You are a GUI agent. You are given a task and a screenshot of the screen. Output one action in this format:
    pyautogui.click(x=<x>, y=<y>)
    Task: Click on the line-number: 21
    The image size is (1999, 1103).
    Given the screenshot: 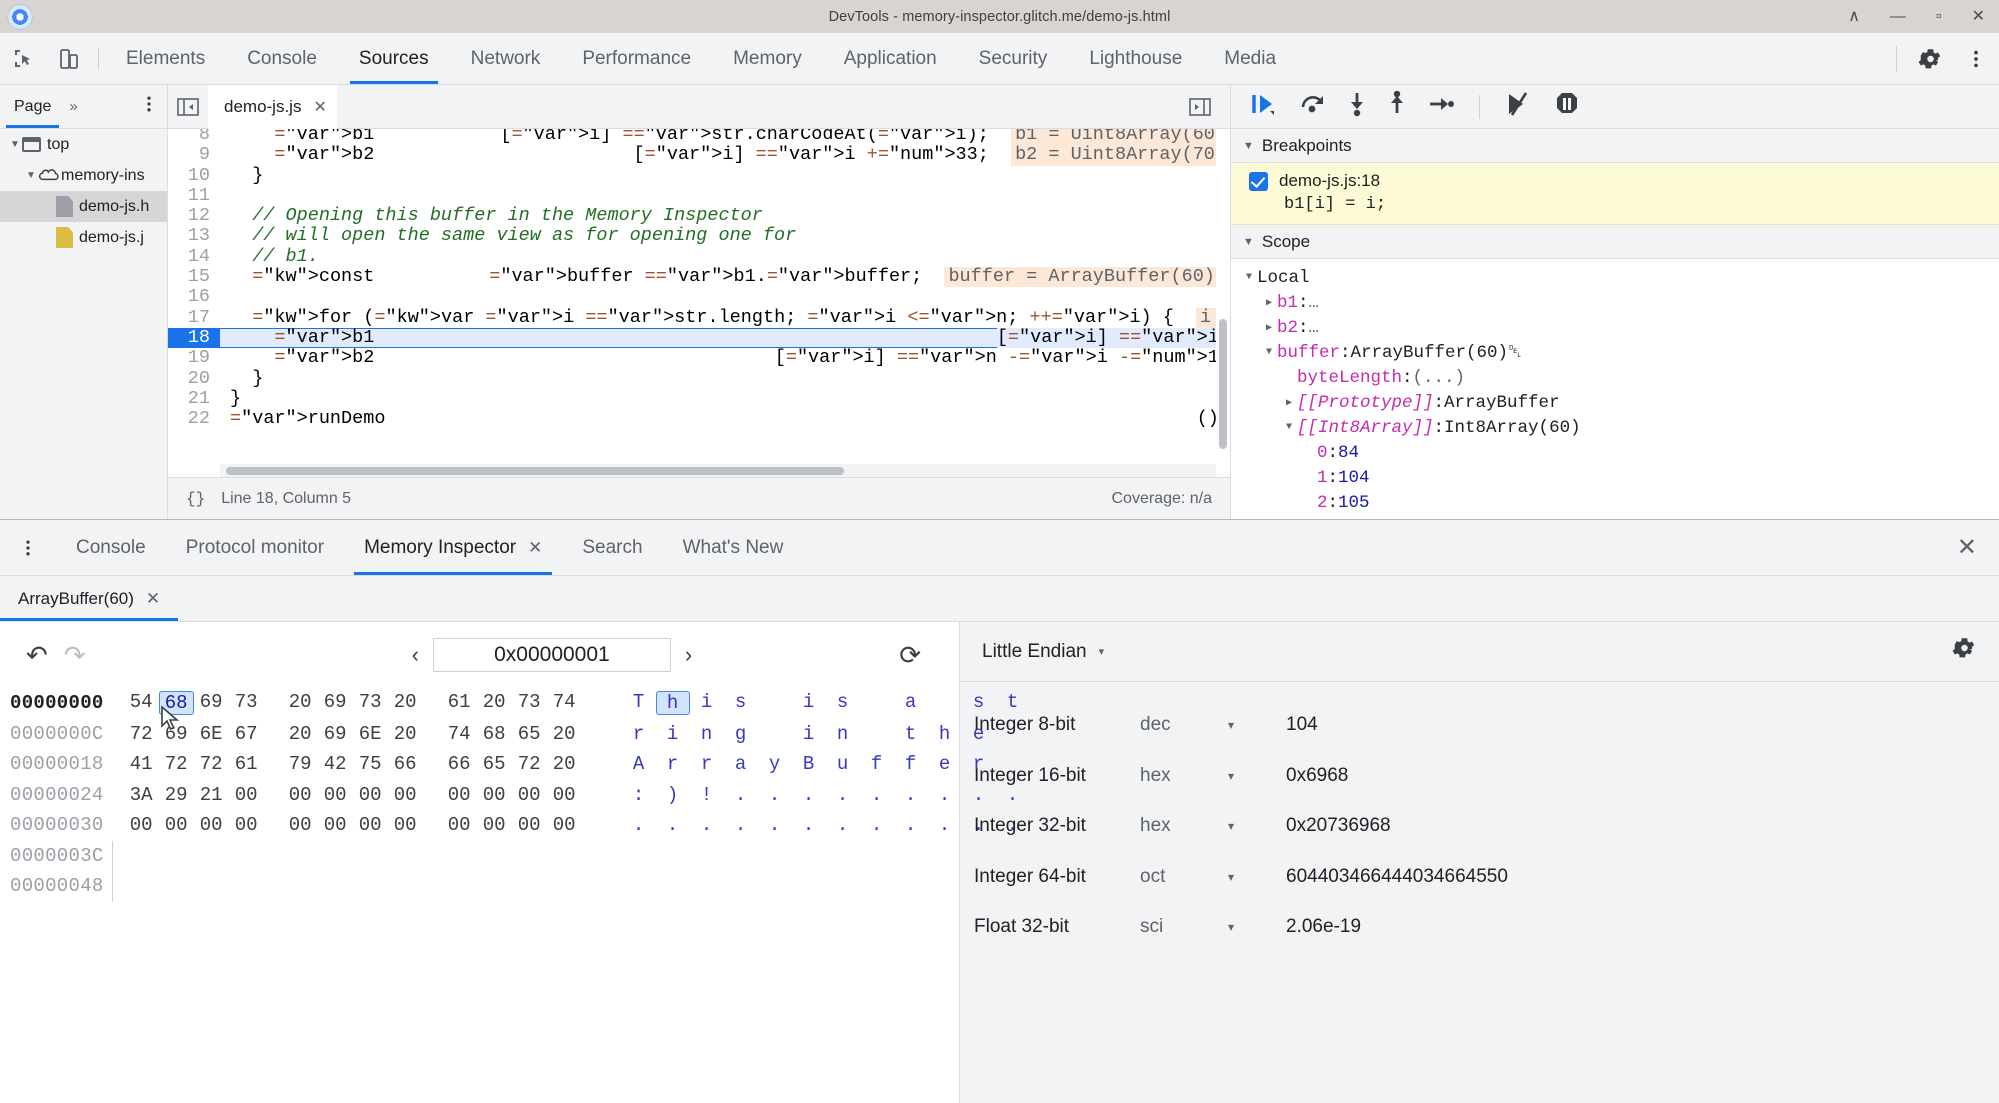 What is the action you would take?
    pyautogui.click(x=194, y=398)
    